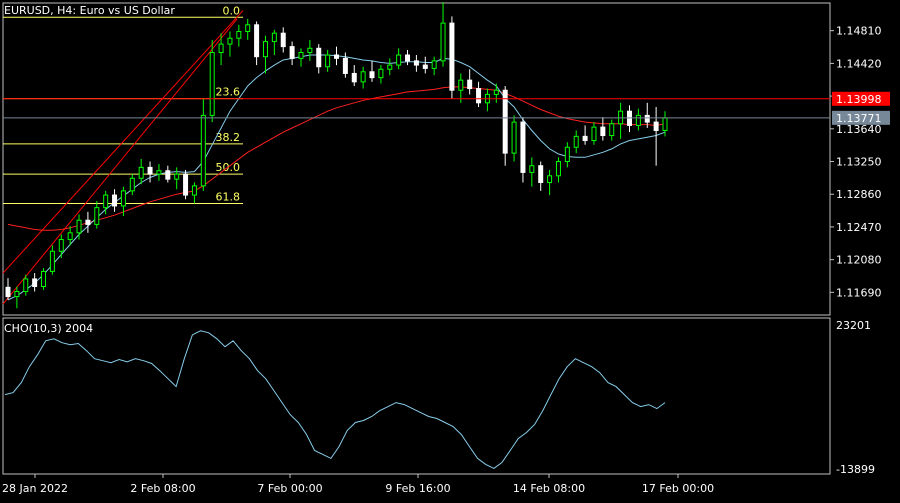 This screenshot has width=900, height=503. Describe the element at coordinates (855, 469) in the screenshot. I see `indicator-min-label: -13899` at that location.